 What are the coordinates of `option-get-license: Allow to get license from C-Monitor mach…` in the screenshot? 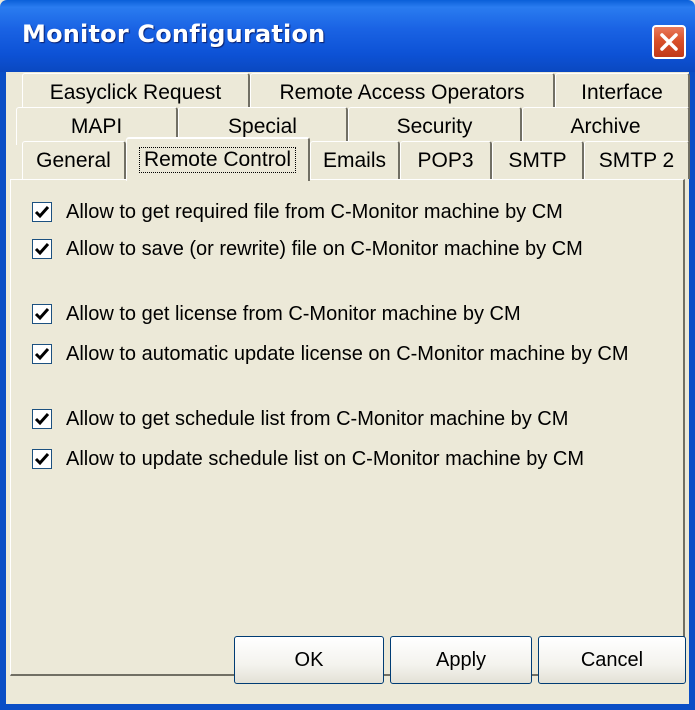 It's located at (276, 314).